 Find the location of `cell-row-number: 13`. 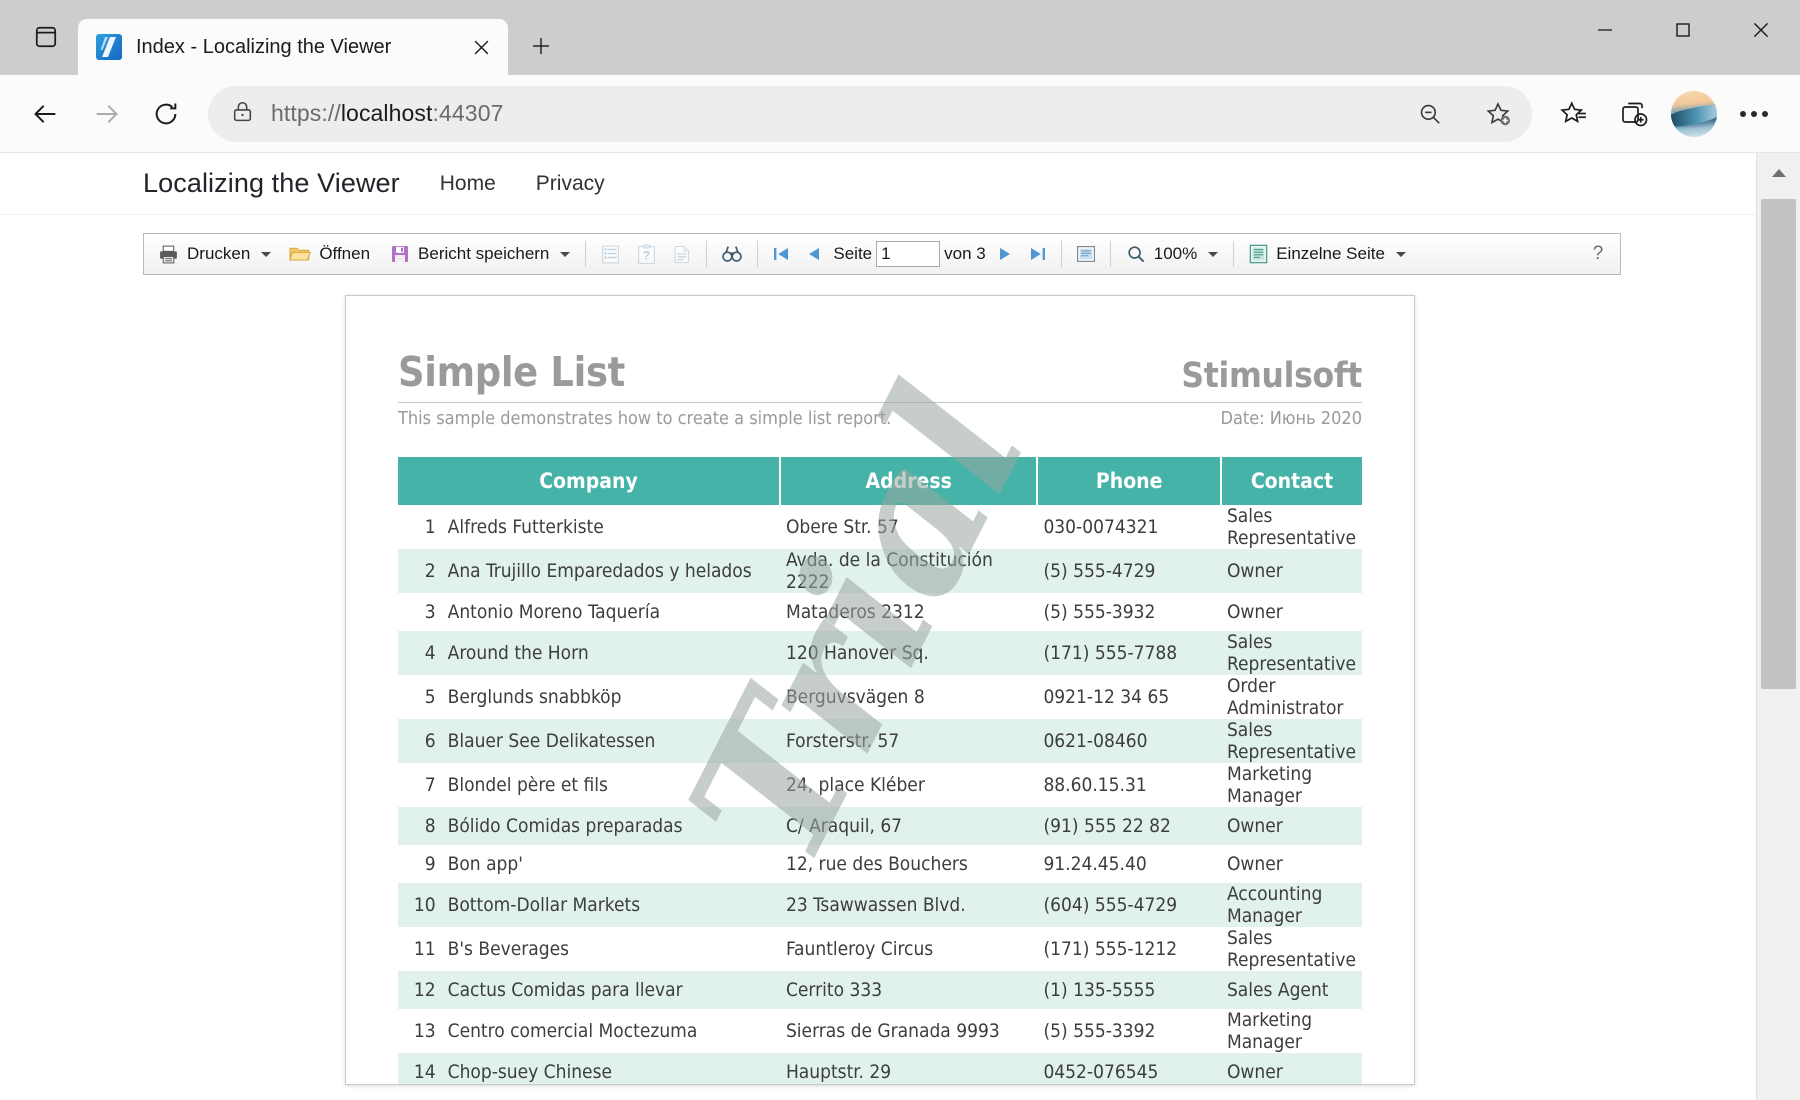

cell-row-number: 13 is located at coordinates (424, 1031).